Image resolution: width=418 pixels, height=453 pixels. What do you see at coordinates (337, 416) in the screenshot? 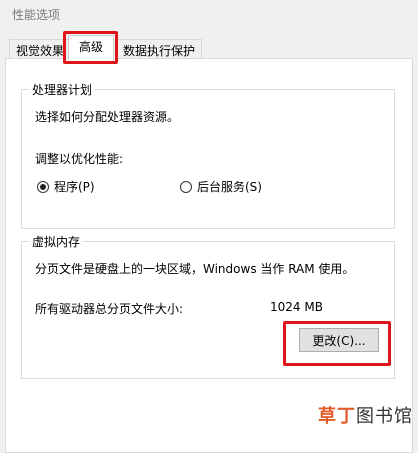
I see `watermark-part-1: 草丁` at bounding box center [337, 416].